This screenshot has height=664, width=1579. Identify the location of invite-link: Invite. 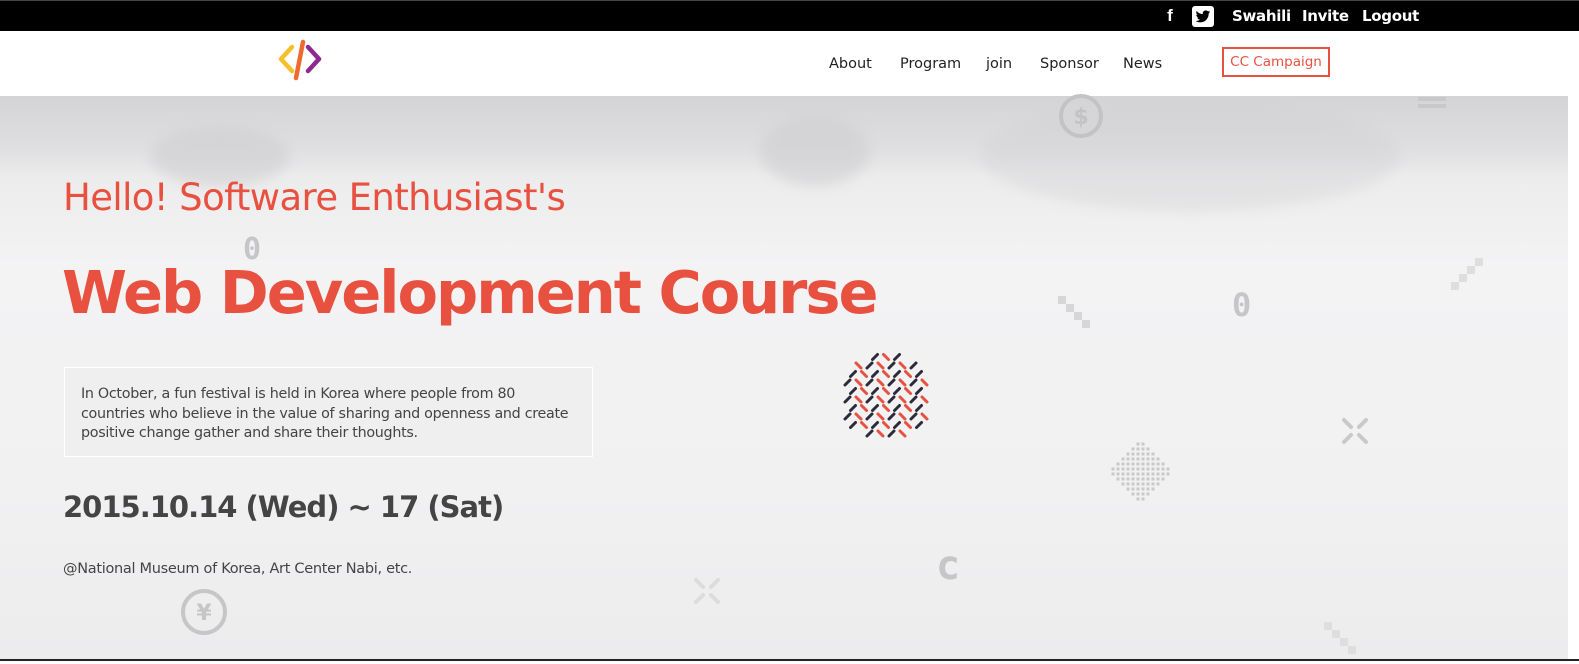
(1325, 16).